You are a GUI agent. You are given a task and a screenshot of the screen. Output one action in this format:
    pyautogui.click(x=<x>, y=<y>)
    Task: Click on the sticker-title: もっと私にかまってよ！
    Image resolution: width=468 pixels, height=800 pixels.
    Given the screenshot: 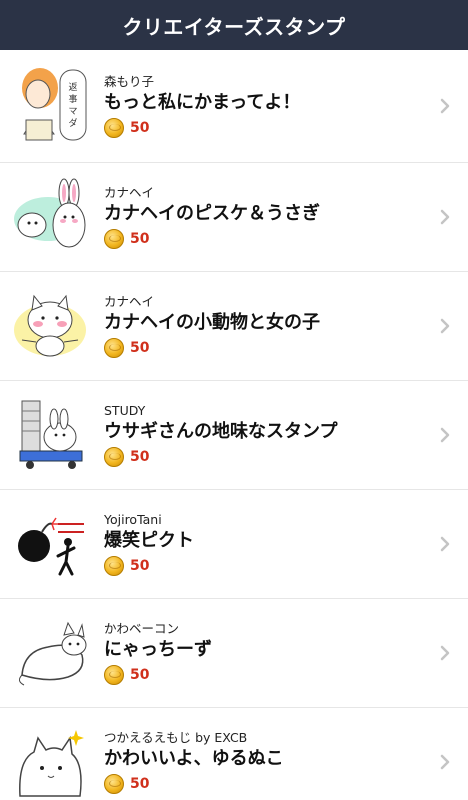 What is the action you would take?
    pyautogui.click(x=202, y=102)
    